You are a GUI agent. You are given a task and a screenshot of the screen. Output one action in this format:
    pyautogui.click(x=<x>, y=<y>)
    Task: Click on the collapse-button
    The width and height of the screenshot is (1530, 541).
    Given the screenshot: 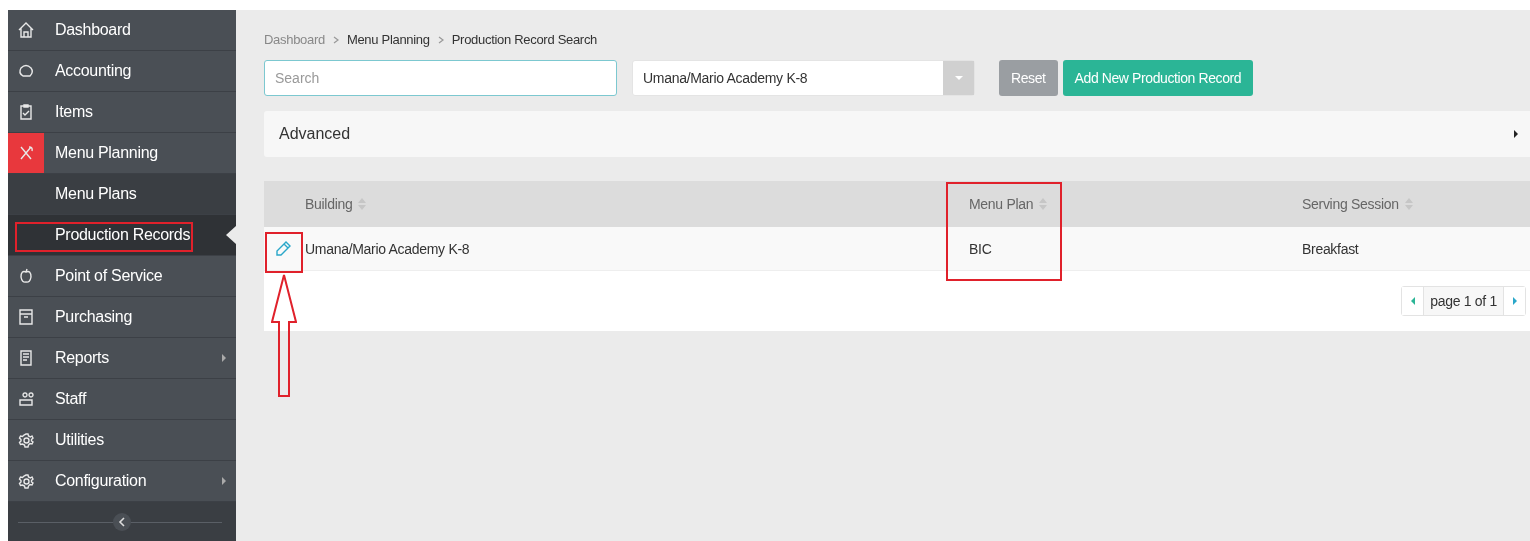 What is the action you would take?
    pyautogui.click(x=122, y=521)
    